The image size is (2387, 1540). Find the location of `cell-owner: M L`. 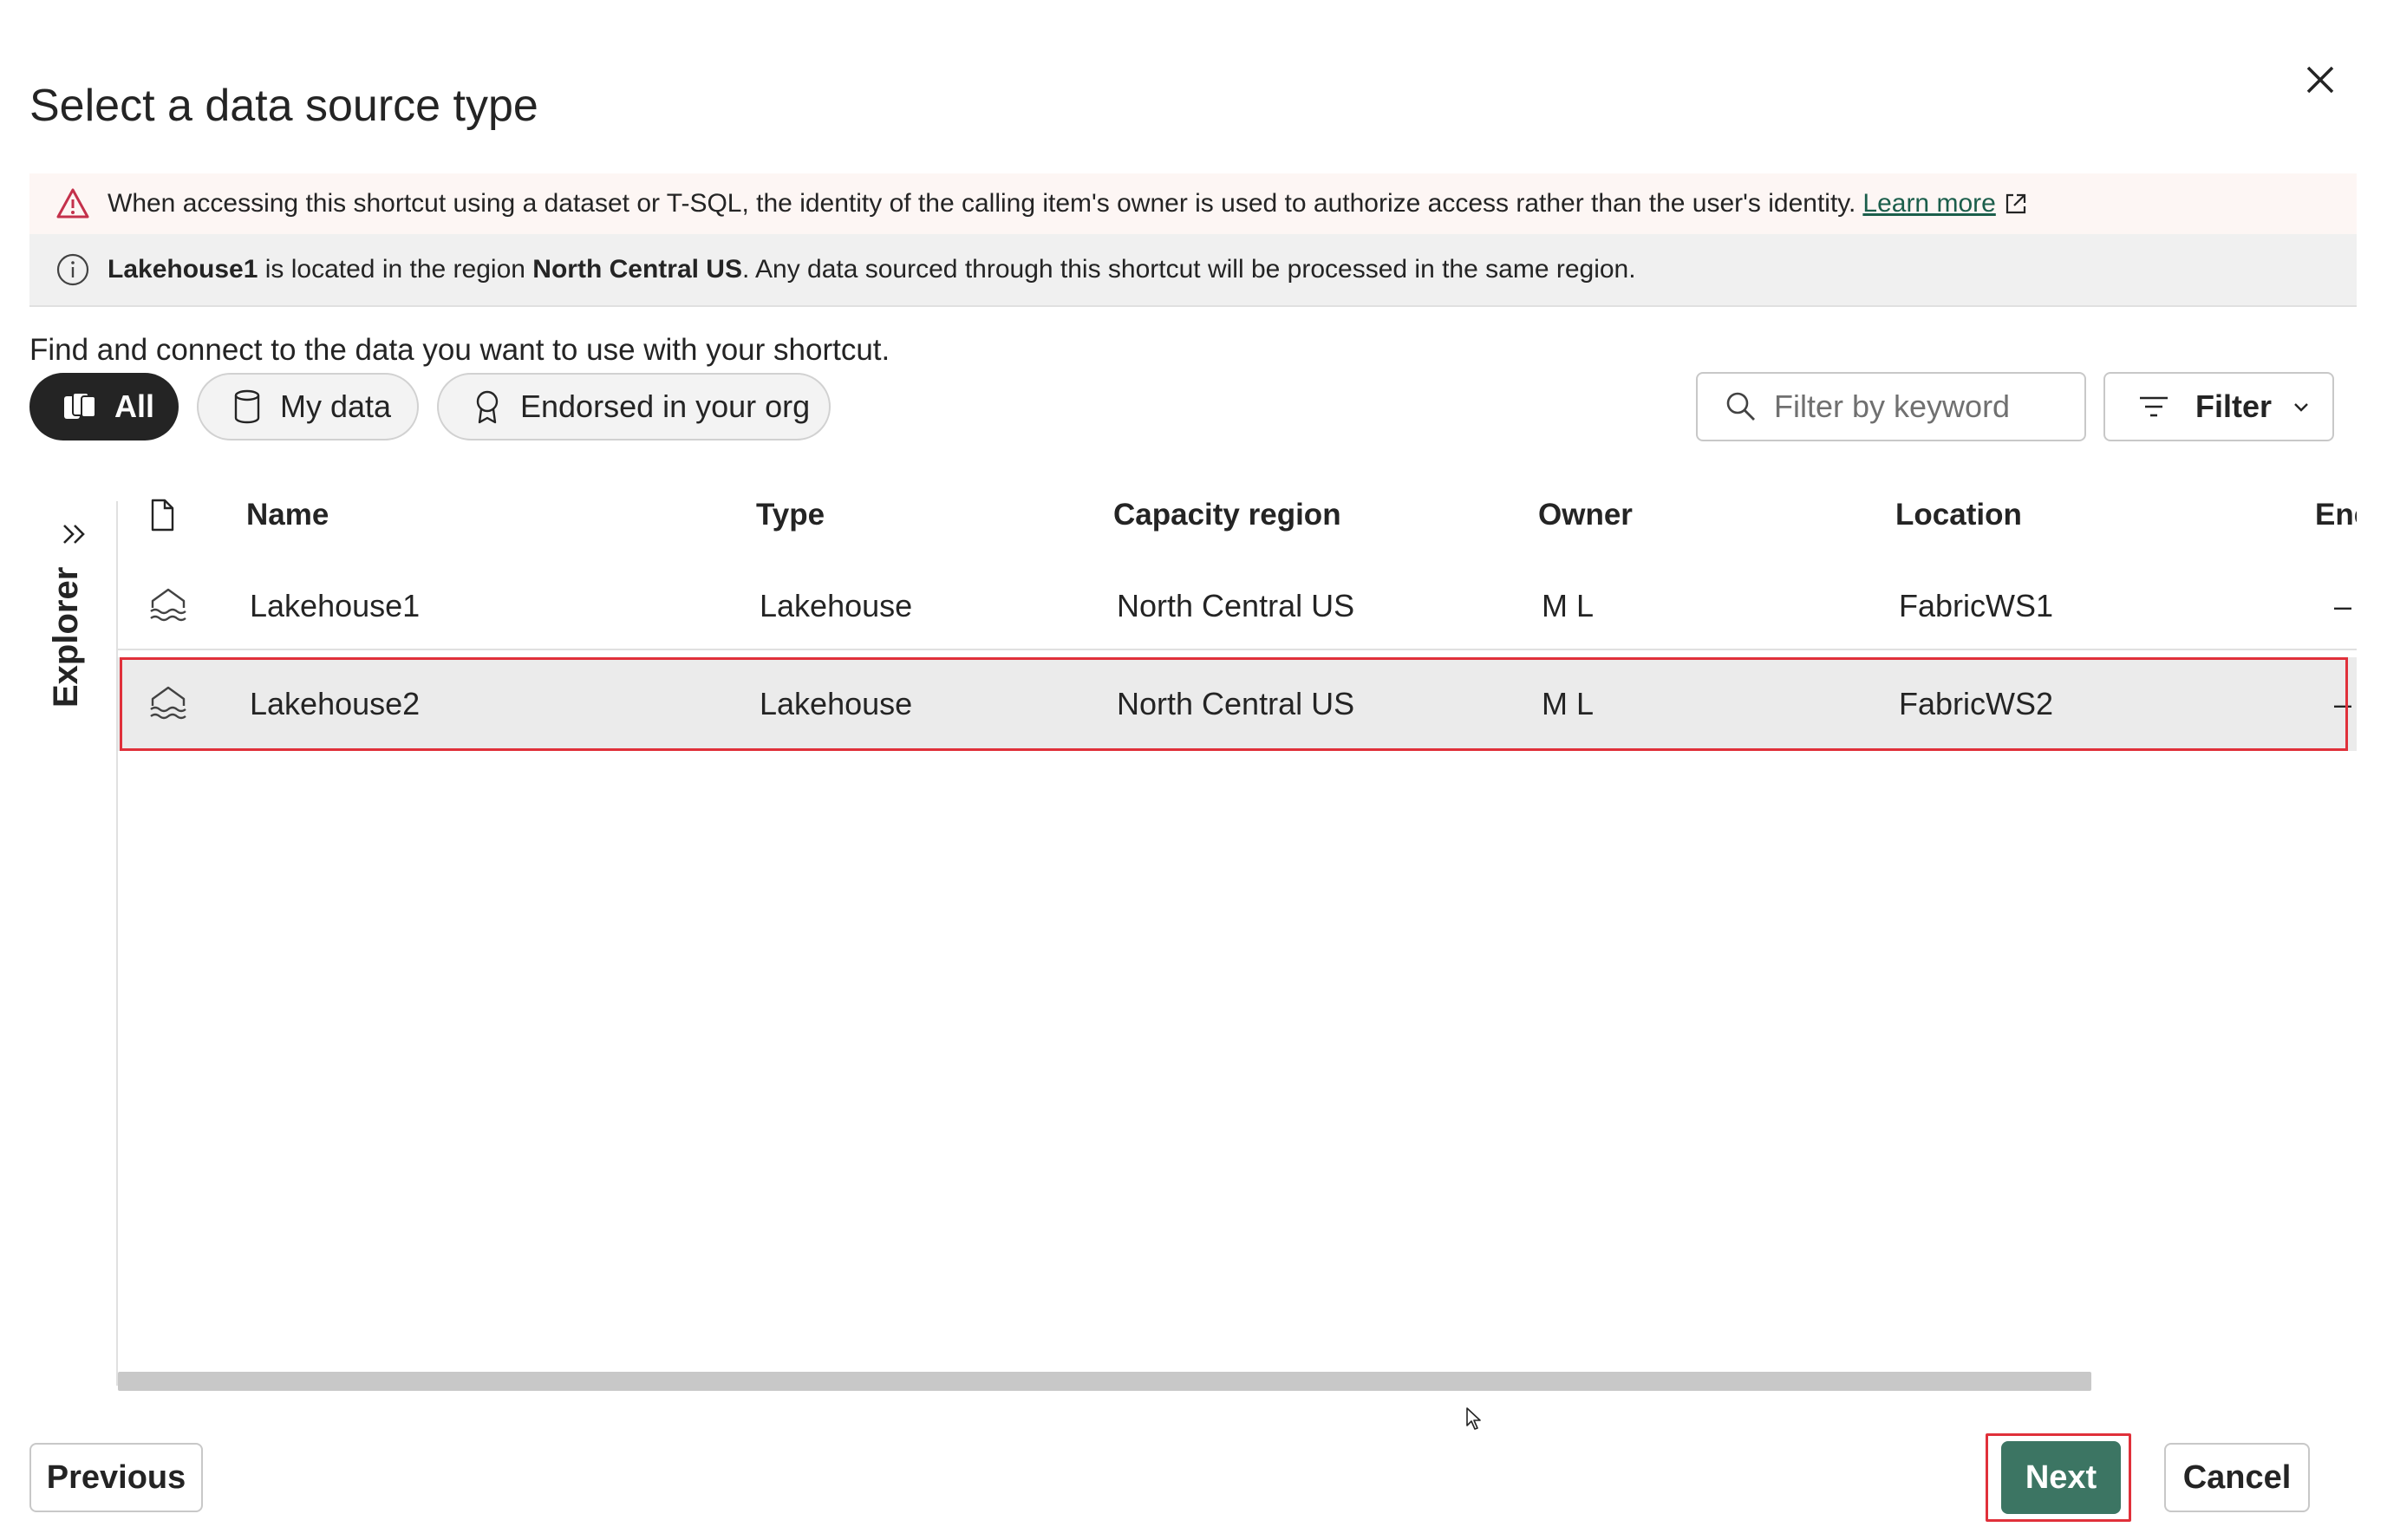

cell-owner: M L is located at coordinates (1568, 605).